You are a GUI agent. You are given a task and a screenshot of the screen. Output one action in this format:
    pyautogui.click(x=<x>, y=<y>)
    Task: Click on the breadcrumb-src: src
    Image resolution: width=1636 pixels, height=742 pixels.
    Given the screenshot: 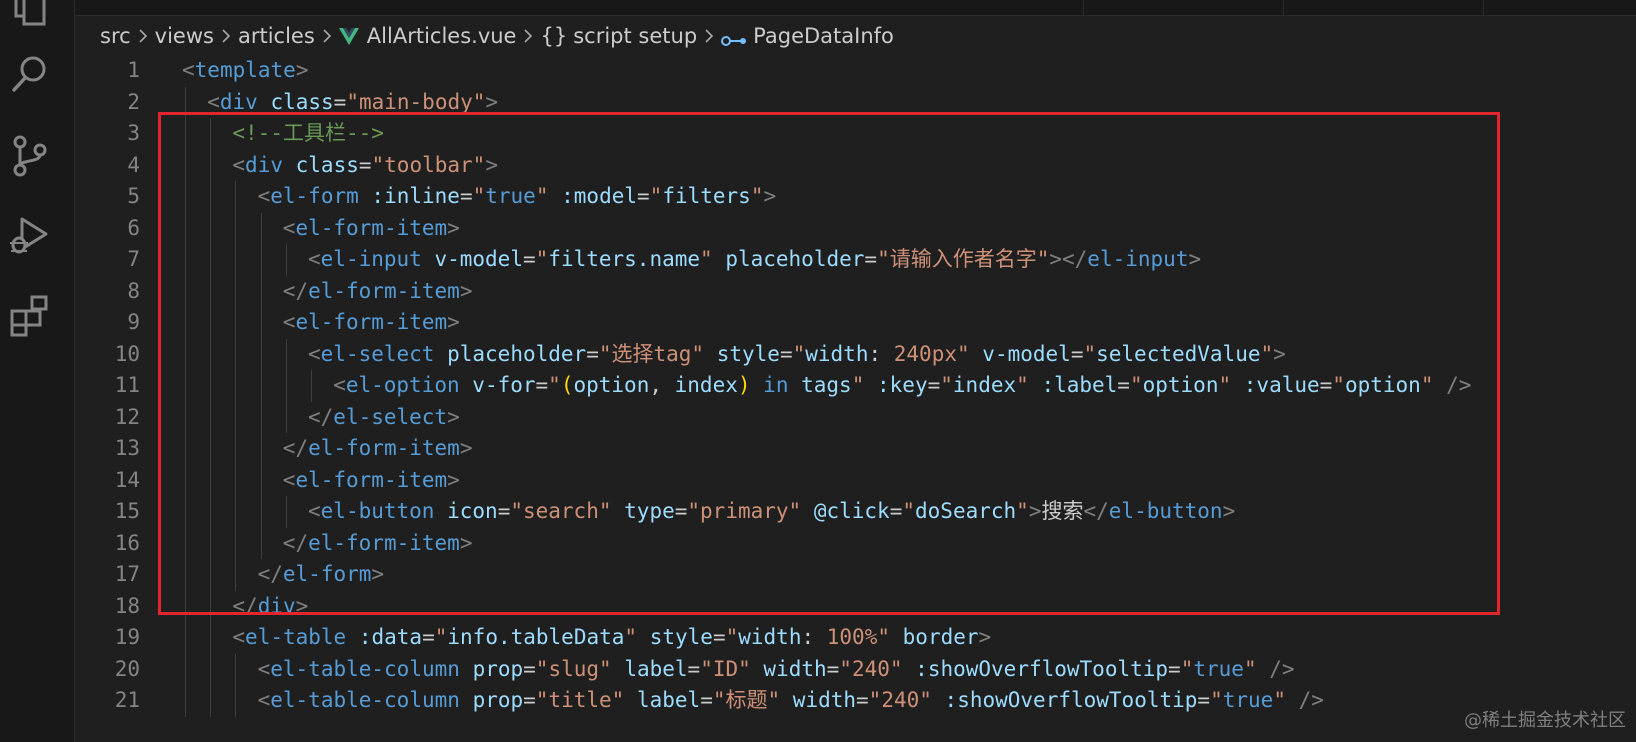 What is the action you would take?
    pyautogui.click(x=115, y=36)
    